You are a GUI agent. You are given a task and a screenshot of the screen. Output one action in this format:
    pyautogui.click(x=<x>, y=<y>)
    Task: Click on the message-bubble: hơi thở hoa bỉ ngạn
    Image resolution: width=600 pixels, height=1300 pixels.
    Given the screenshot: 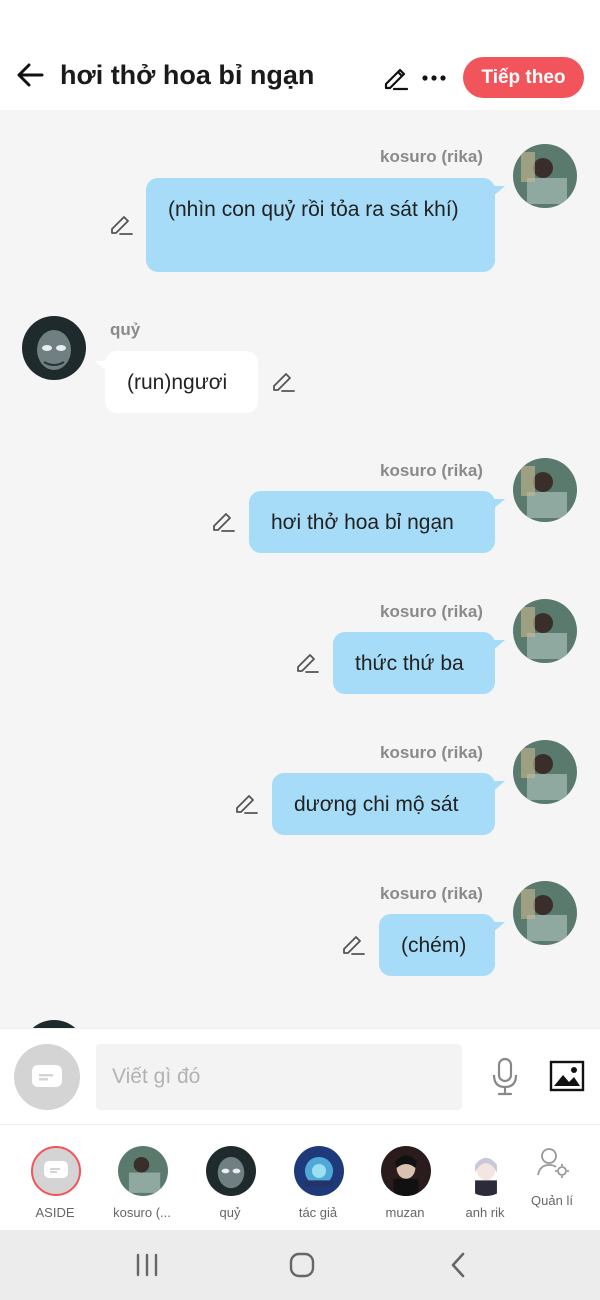 What is the action you would take?
    pyautogui.click(x=377, y=522)
    